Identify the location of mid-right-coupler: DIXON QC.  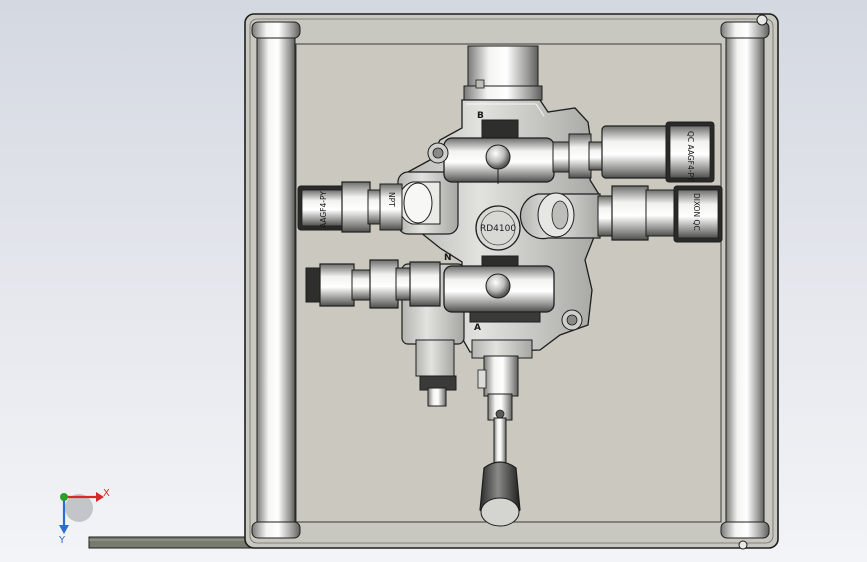
(660, 214).